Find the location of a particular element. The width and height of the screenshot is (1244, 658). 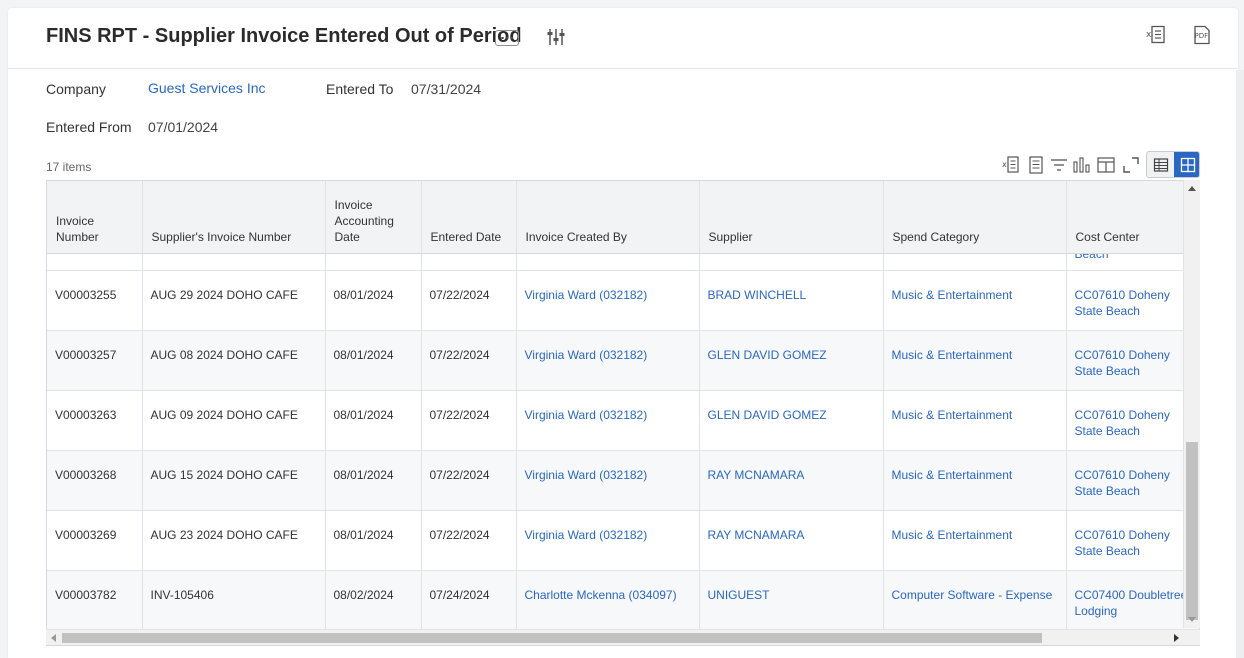

fullscreen-icon is located at coordinates (1131, 165).